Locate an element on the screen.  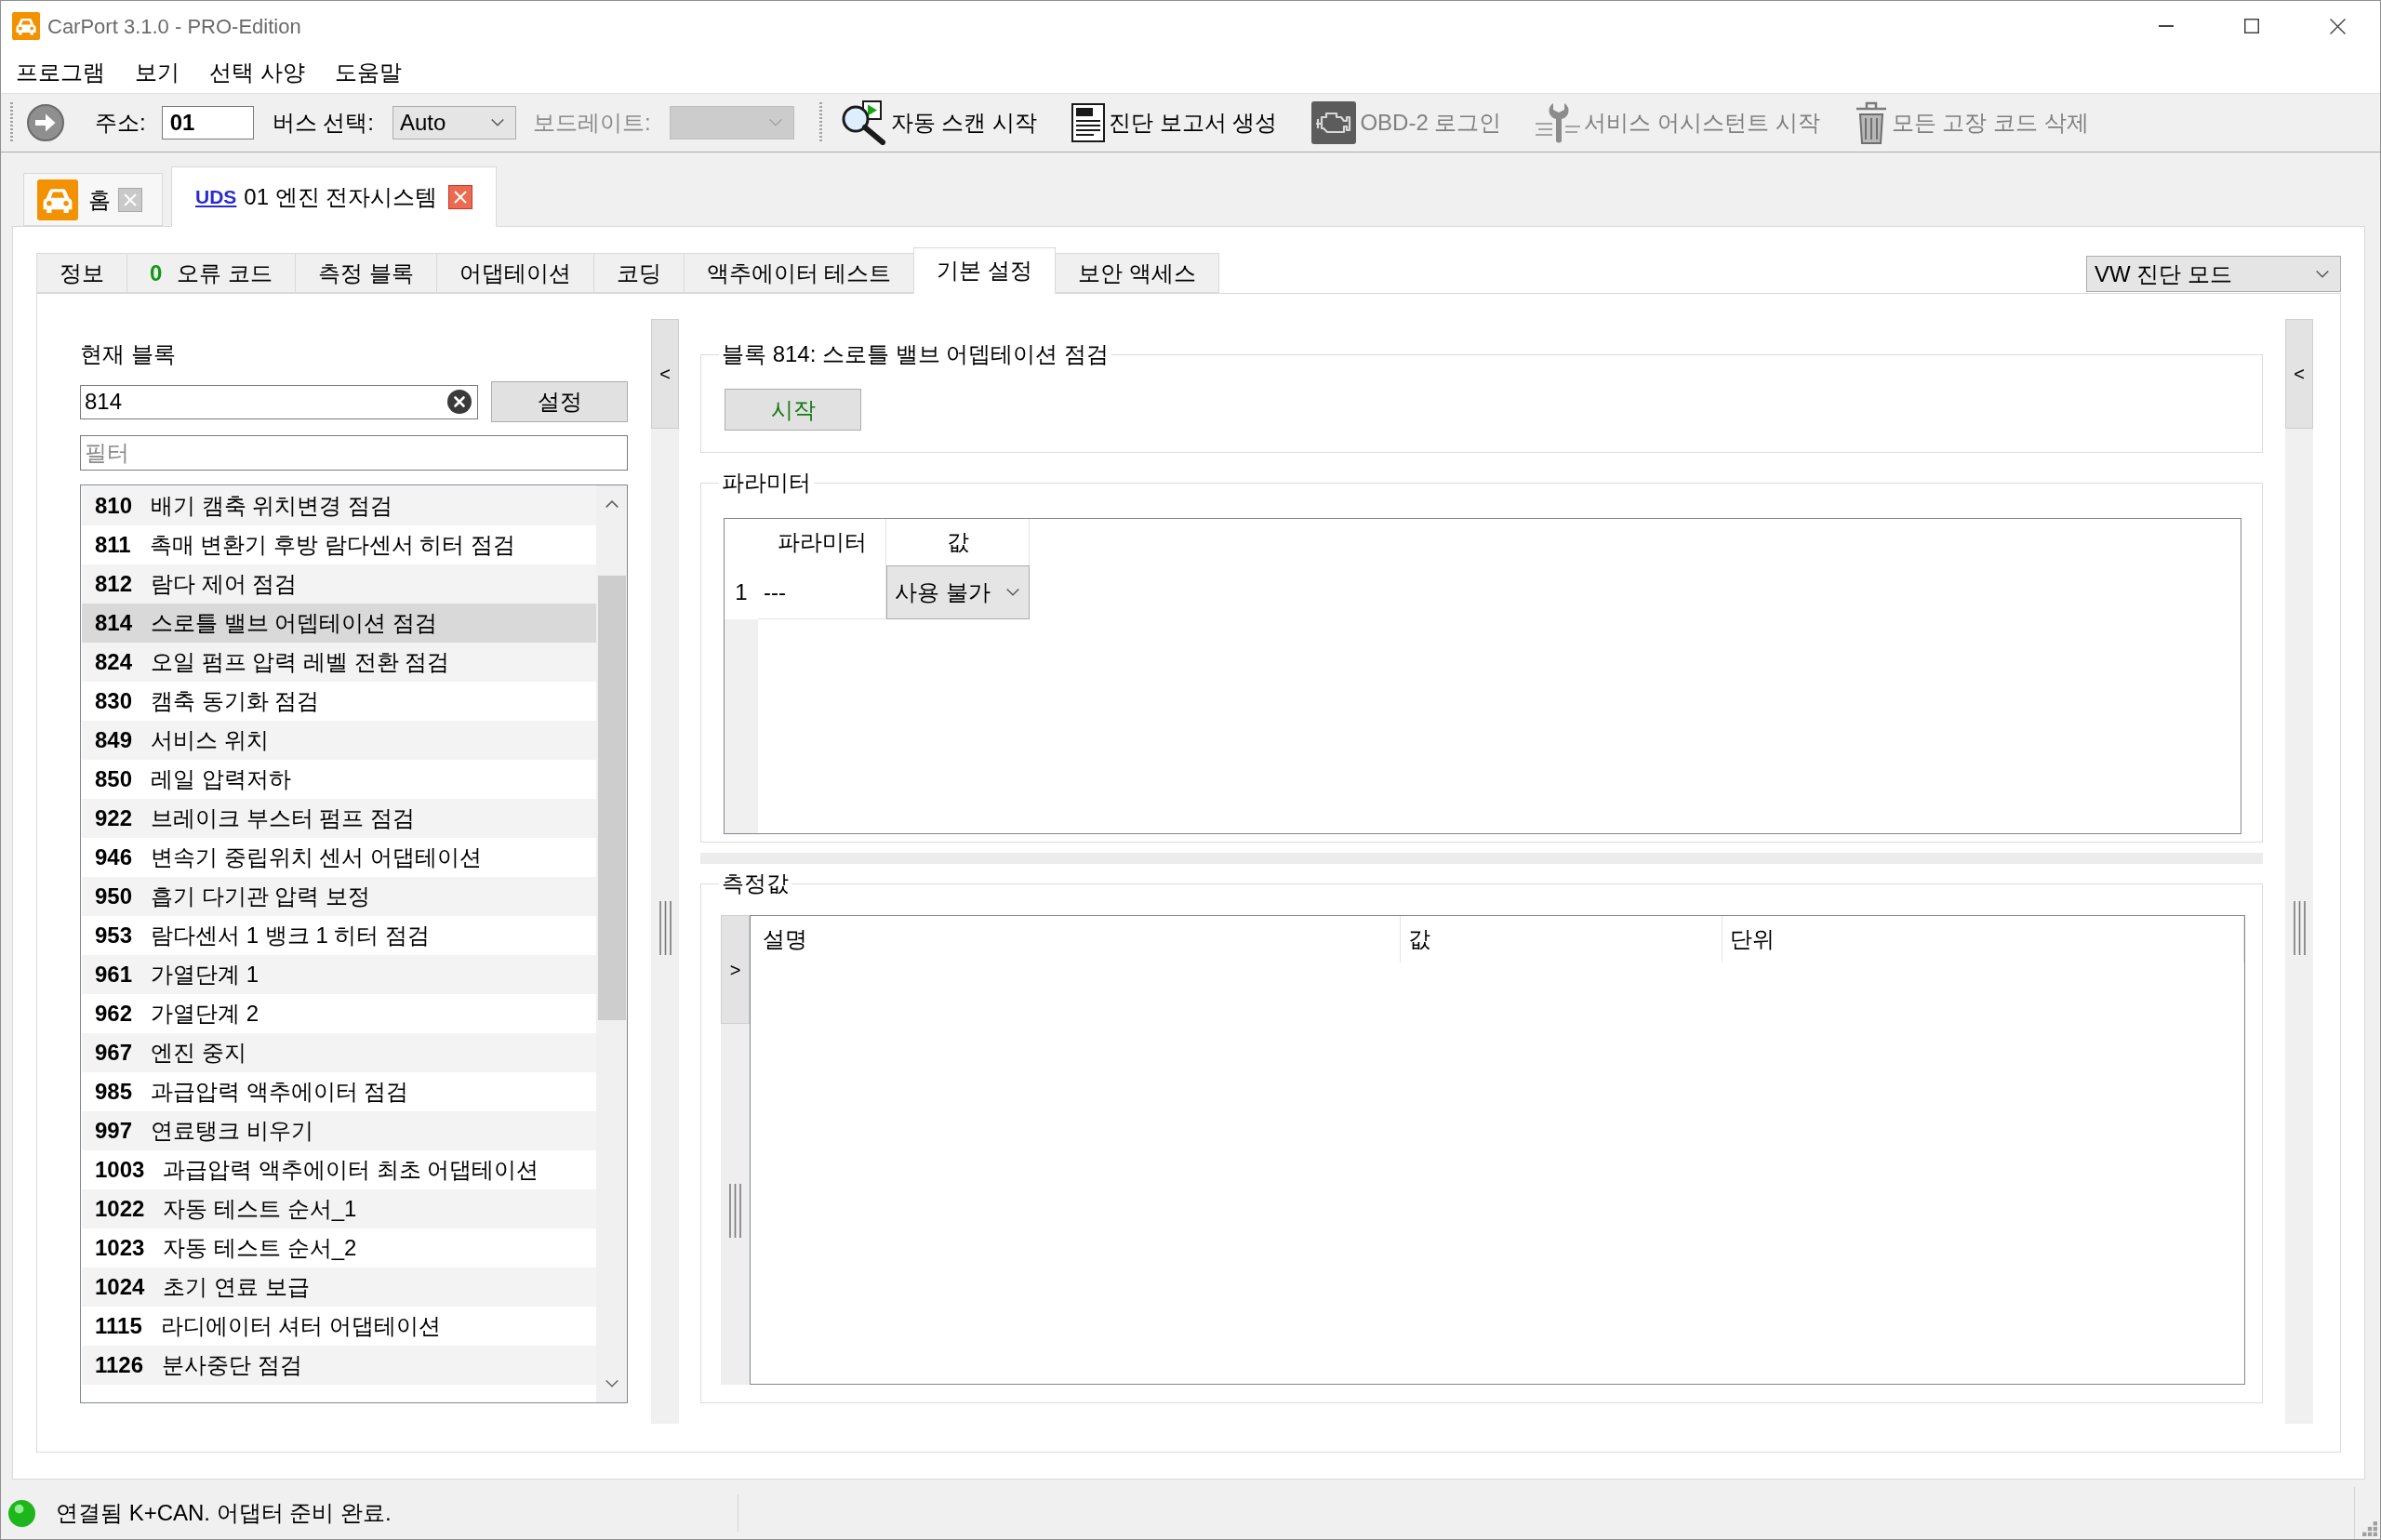
block-list-item: 922 브레이크 부스터 펌프 점검 is located at coordinates (339, 818).